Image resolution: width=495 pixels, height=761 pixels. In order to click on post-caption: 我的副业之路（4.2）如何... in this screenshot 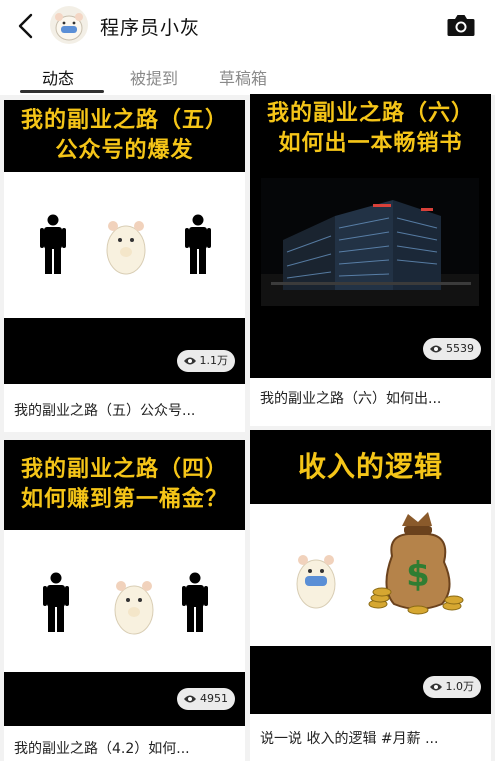, I will do `click(102, 749)`.